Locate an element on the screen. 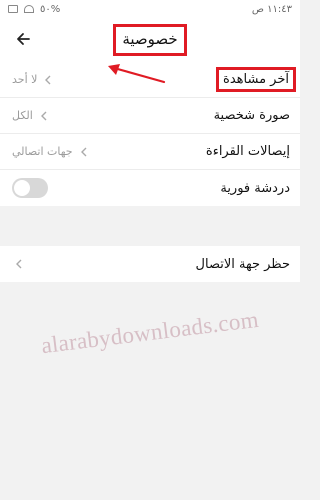  wifi-icon is located at coordinates (29, 9).